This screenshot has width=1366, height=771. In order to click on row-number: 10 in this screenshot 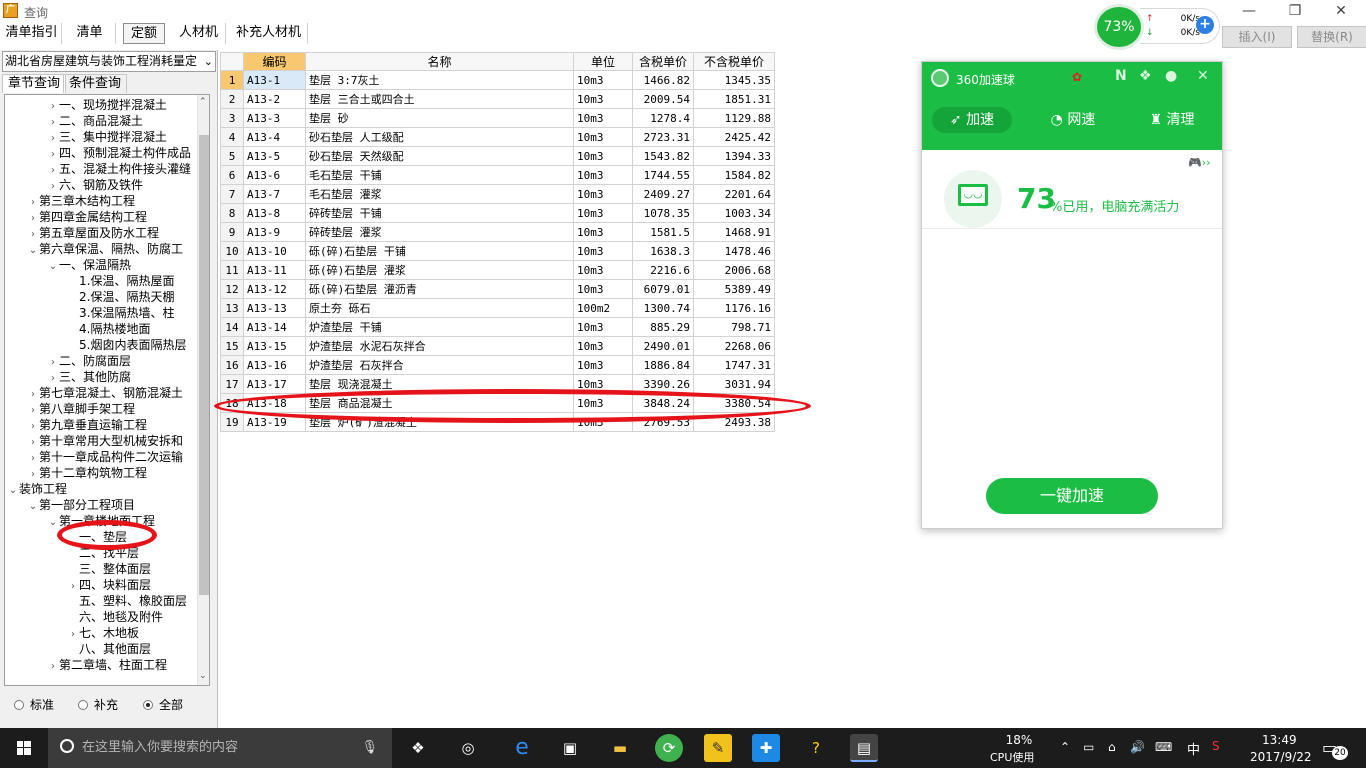, I will do `click(232, 251)`.